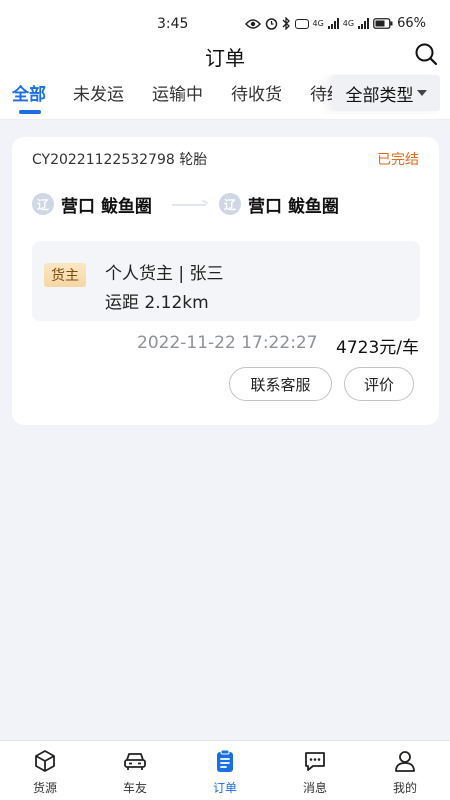 The image size is (450, 800). What do you see at coordinates (225, 760) in the screenshot?
I see `clipboard-icon` at bounding box center [225, 760].